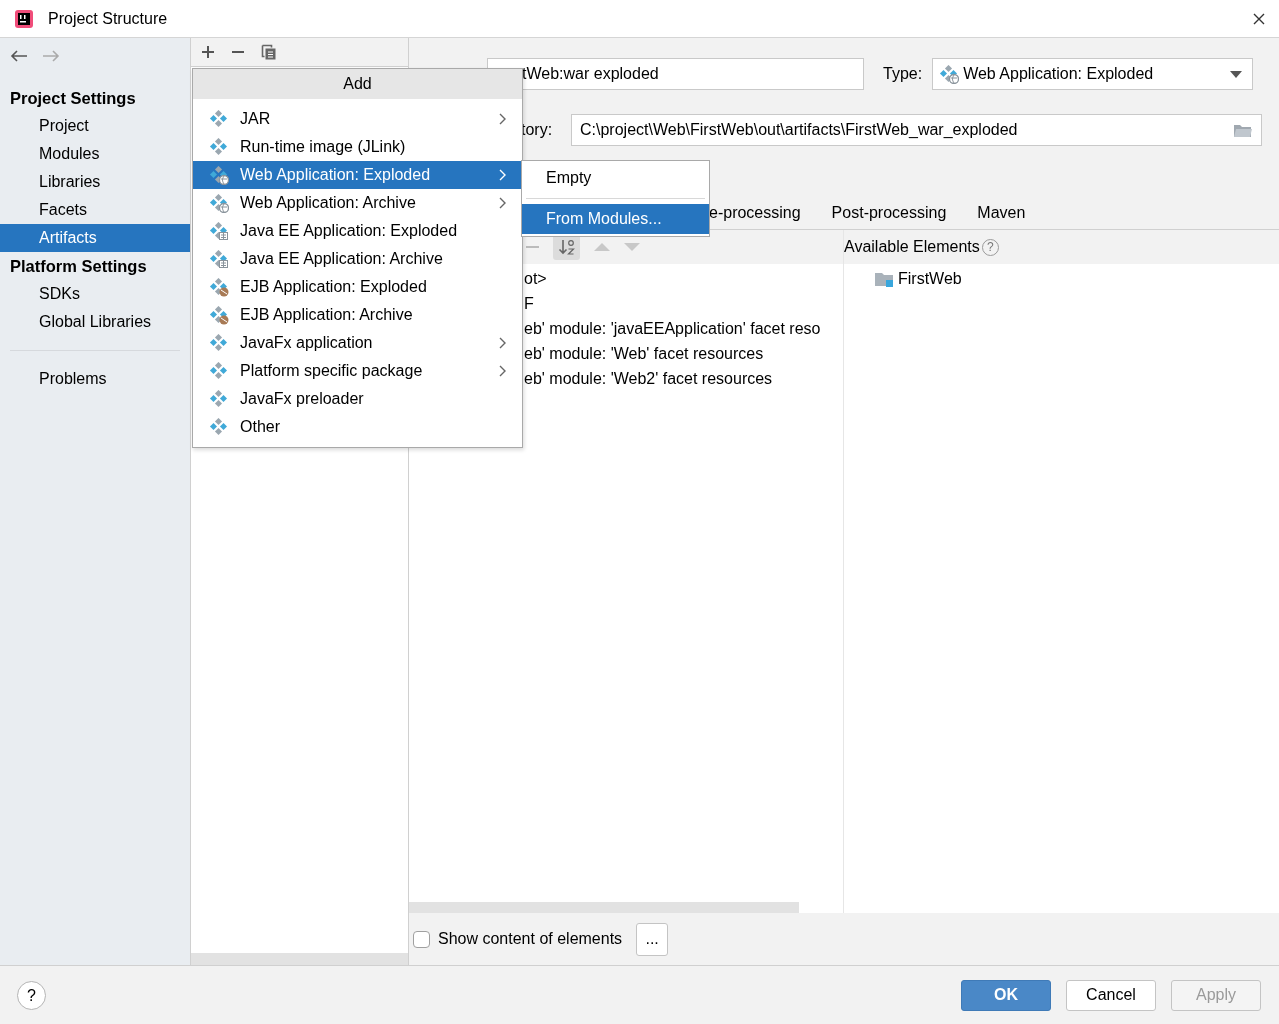  Describe the element at coordinates (95, 126) in the screenshot. I see `sidebar-item: Project` at that location.